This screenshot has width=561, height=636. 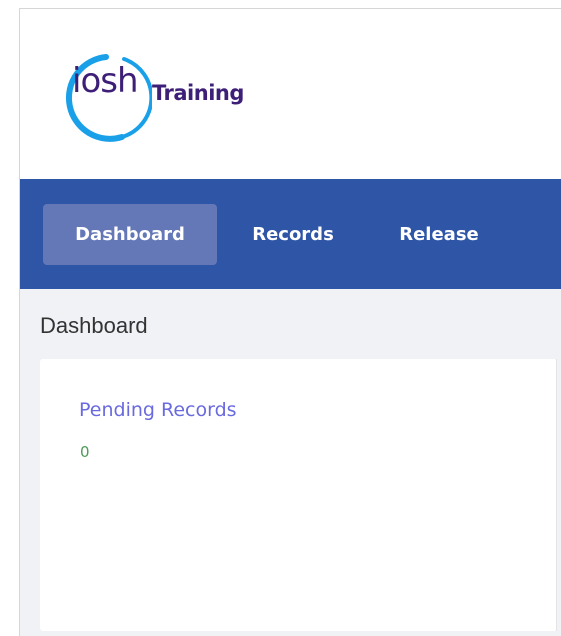 I want to click on pending-records-count: 0, so click(x=85, y=452).